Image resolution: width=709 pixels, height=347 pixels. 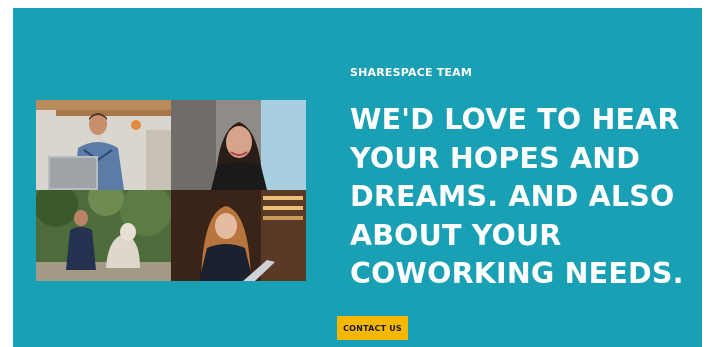 What do you see at coordinates (238, 145) in the screenshot?
I see `team-photo-woman-smiling` at bounding box center [238, 145].